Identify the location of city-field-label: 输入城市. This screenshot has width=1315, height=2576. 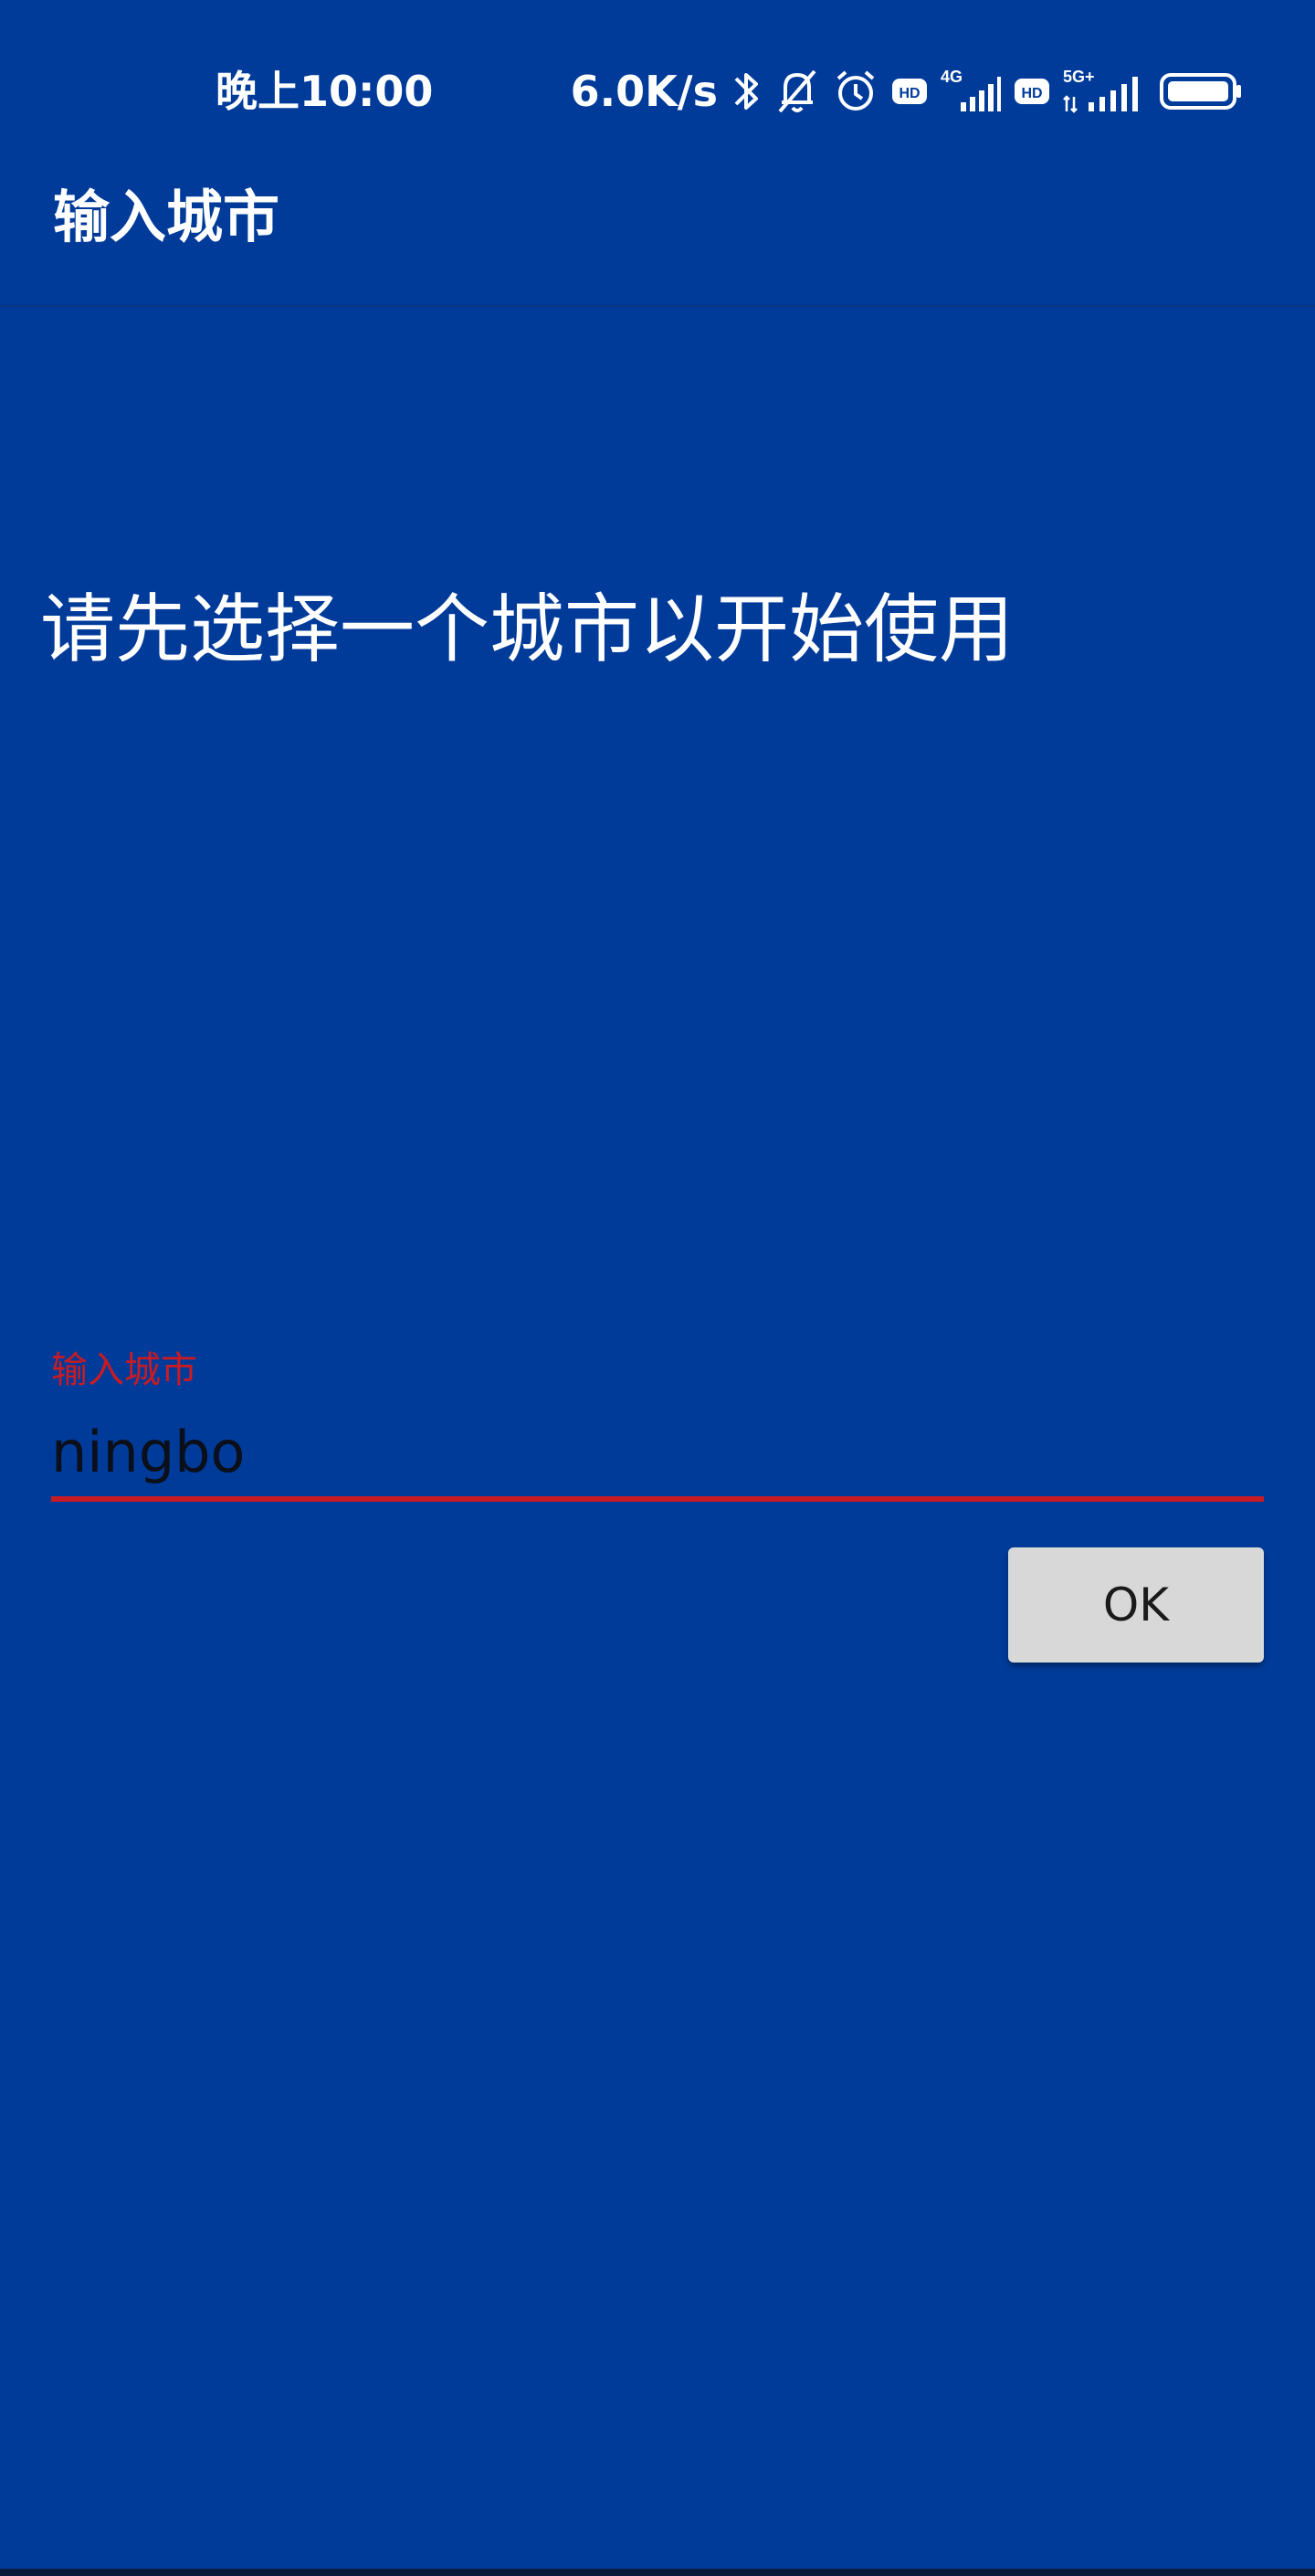
(124, 1370).